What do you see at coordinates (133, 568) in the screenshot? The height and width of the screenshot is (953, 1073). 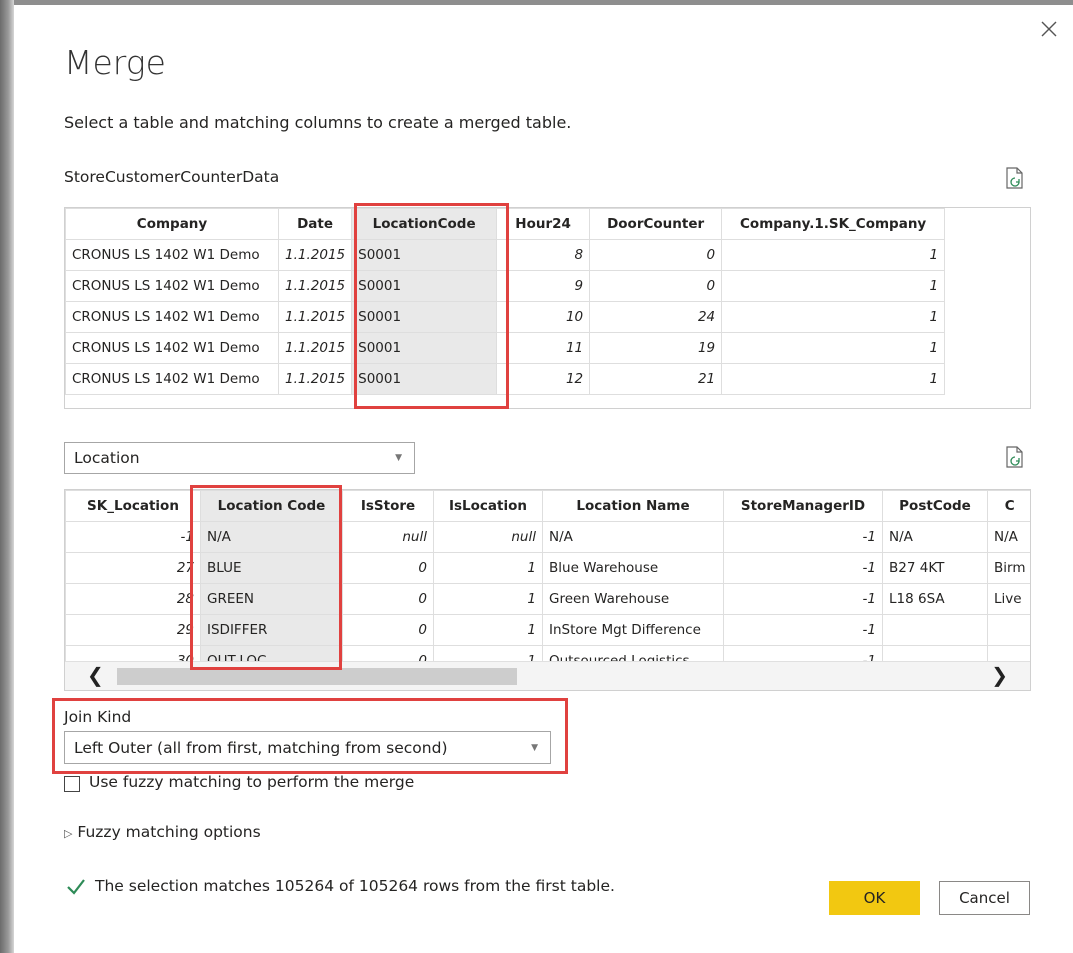 I see `table-cell: 27` at bounding box center [133, 568].